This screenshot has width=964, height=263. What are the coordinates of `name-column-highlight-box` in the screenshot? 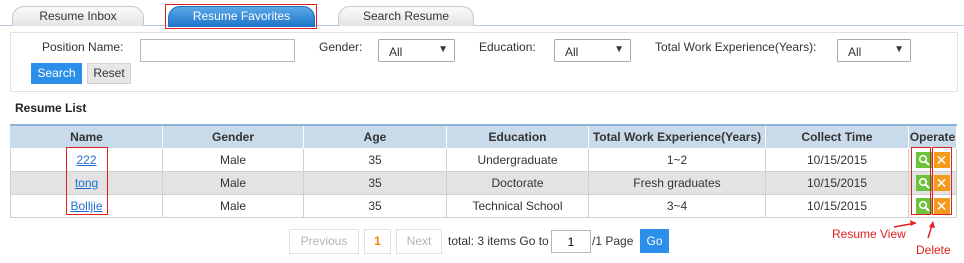 It's located at (87, 181).